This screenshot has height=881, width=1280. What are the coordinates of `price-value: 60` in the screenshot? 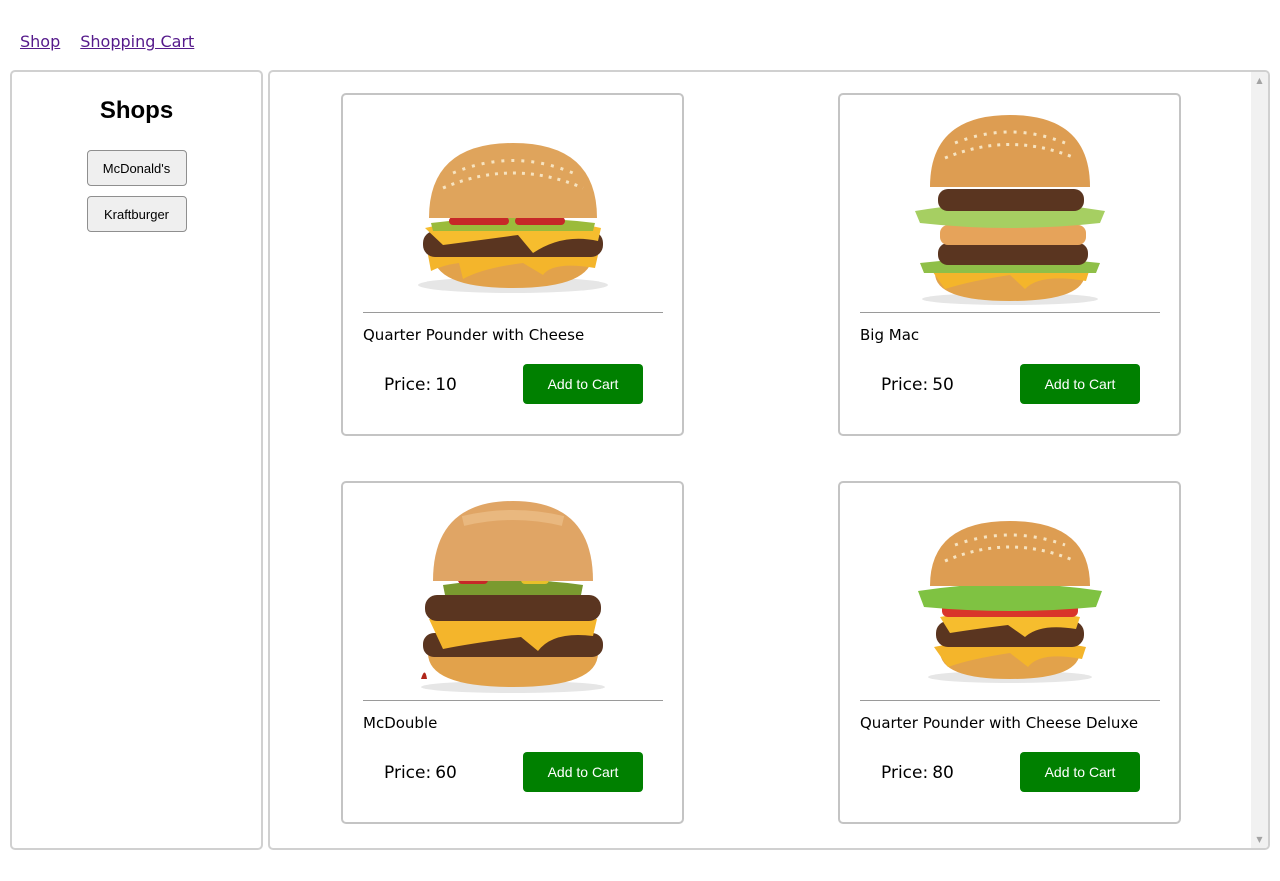 It's located at (446, 773).